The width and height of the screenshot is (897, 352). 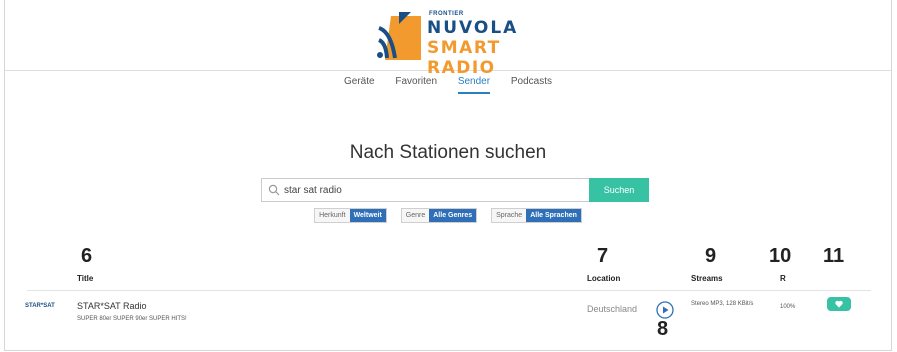 What do you see at coordinates (603, 256) in the screenshot?
I see `step-number-location: 7` at bounding box center [603, 256].